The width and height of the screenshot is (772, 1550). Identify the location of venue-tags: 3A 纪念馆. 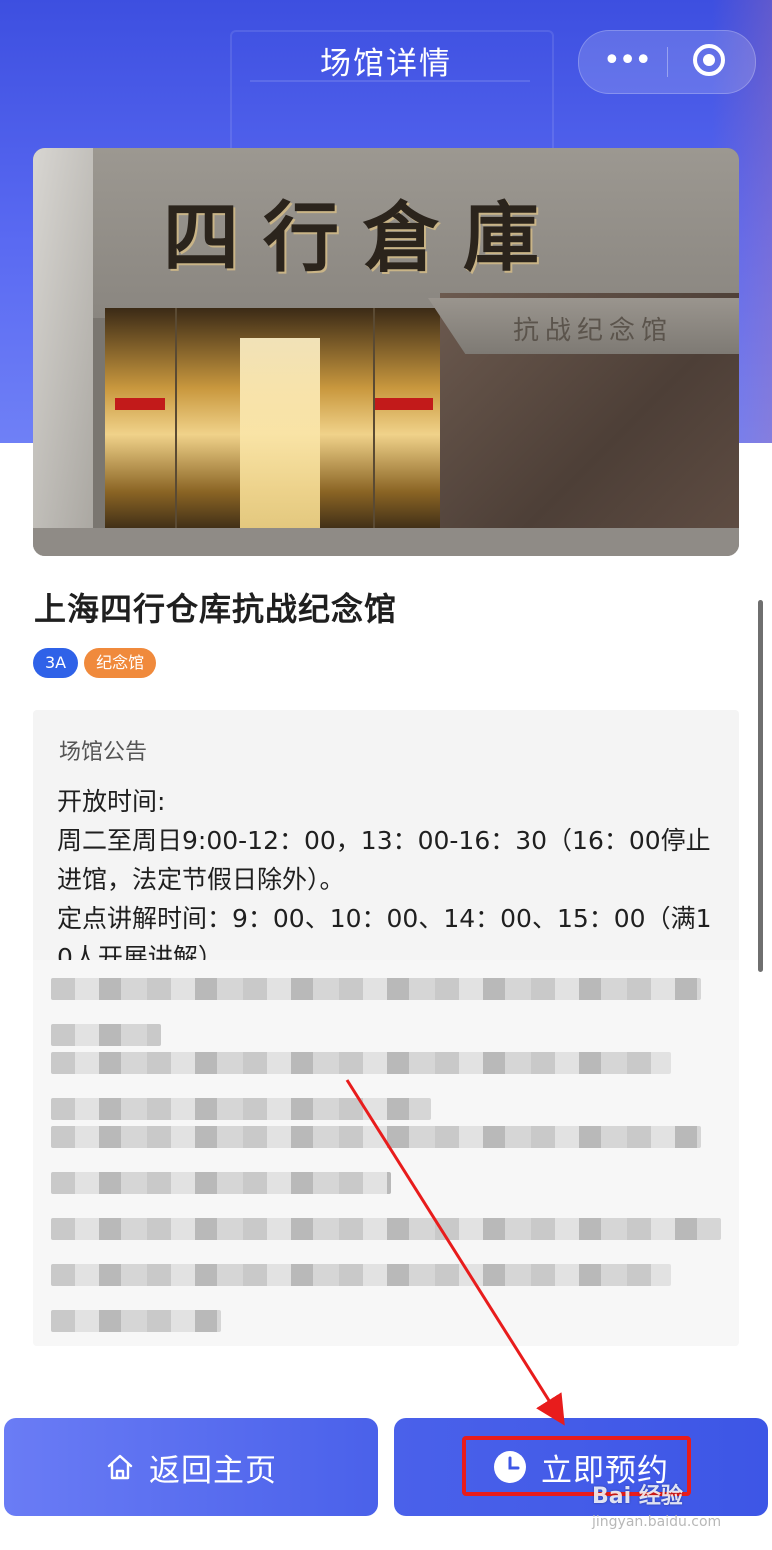
(97, 663).